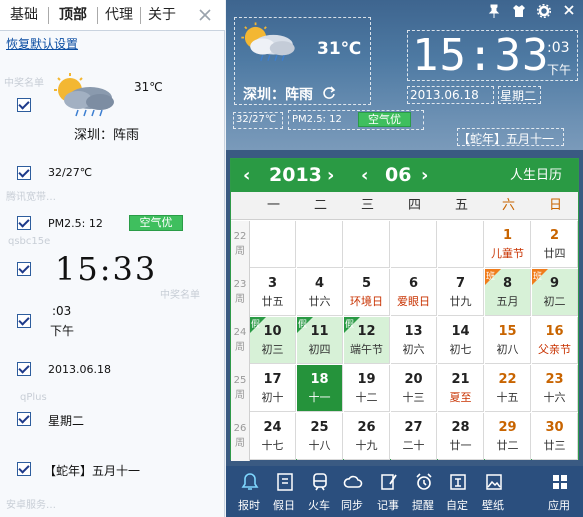 This screenshot has width=583, height=517. I want to click on day-cell: 假 11 初四, so click(320, 340).